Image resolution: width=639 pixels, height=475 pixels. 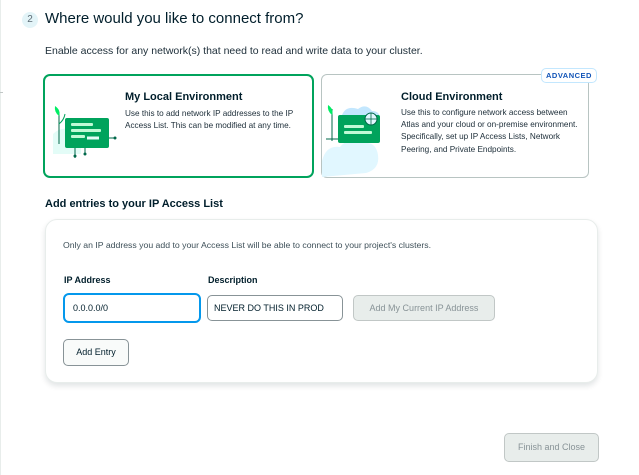 What do you see at coordinates (0, 237) in the screenshot?
I see `left-divider` at bounding box center [0, 237].